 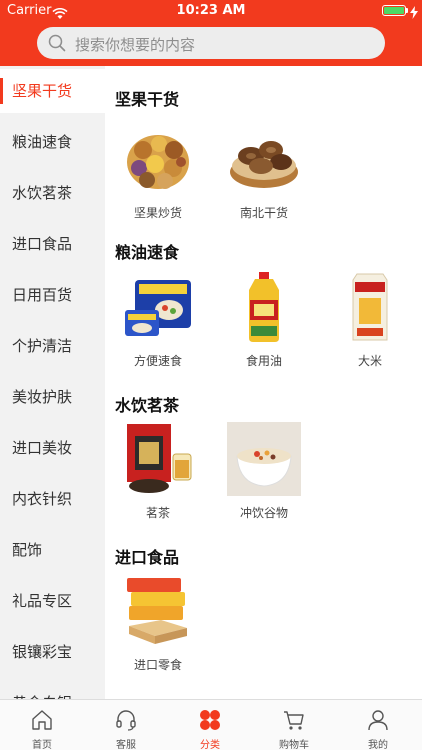 I want to click on battery-cap, so click(x=407, y=10).